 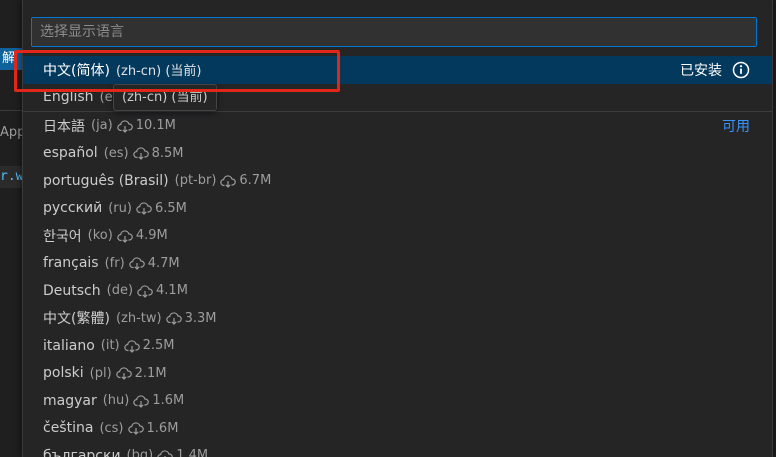 What do you see at coordinates (200, 318) in the screenshot?
I see `size-label: 3.3M` at bounding box center [200, 318].